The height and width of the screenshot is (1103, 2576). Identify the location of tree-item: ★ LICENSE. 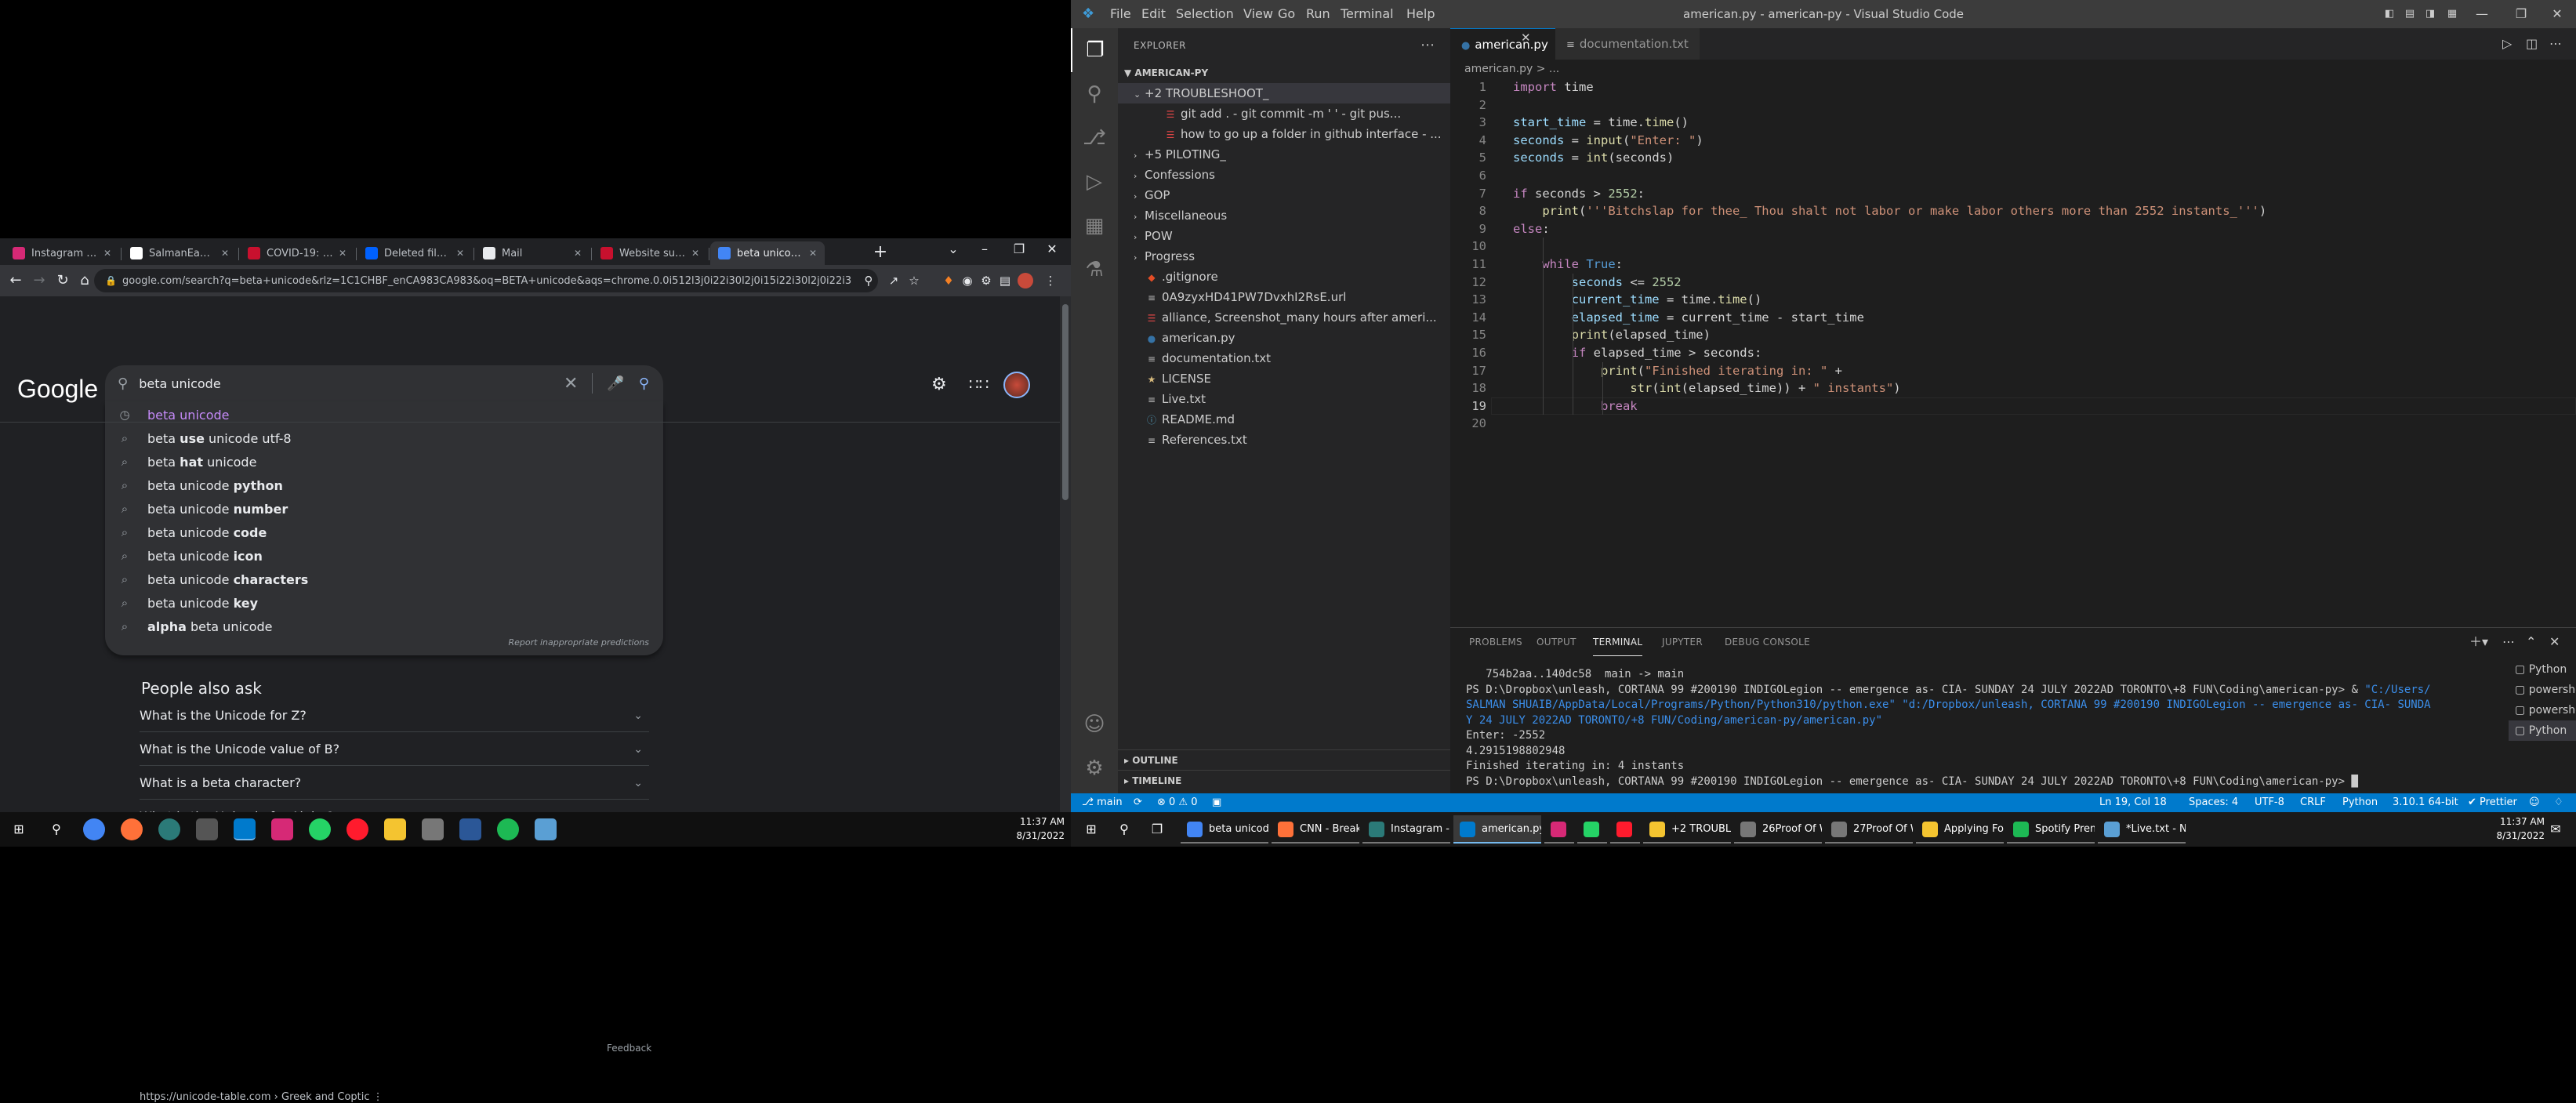
(1284, 379).